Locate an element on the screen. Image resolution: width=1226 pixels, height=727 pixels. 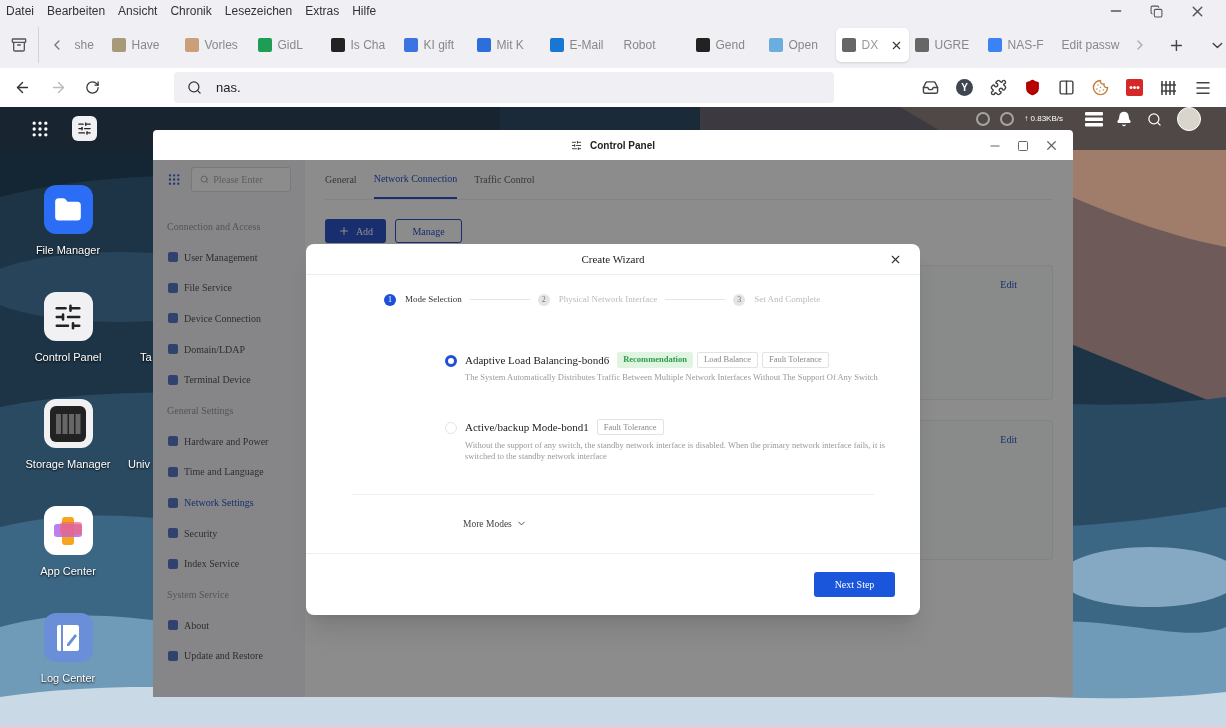
add-button: Add is located at coordinates (355, 231).